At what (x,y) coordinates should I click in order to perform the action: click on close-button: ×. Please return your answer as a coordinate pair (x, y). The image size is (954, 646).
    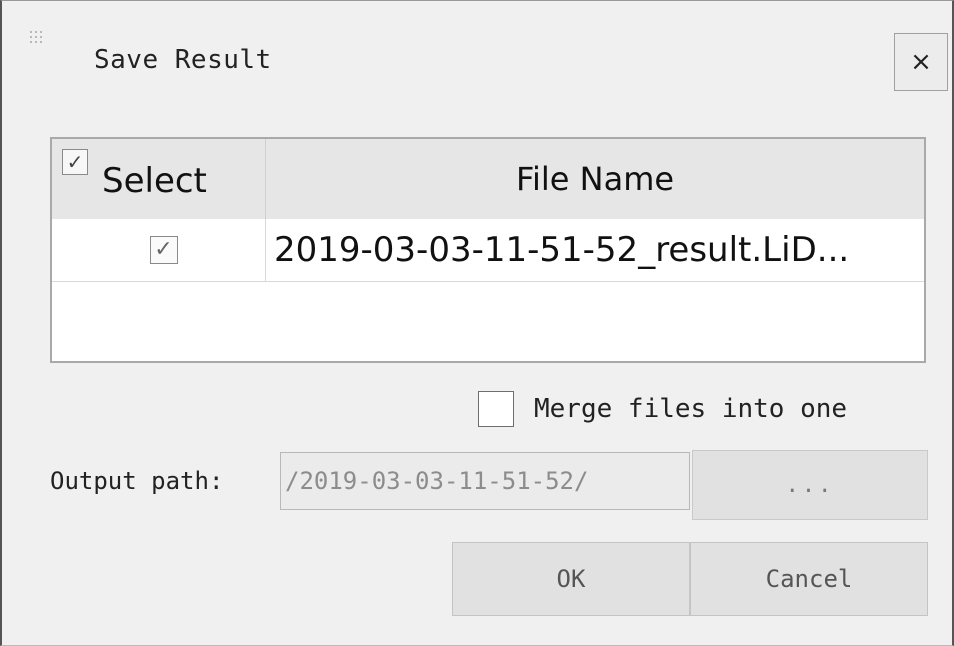
    Looking at the image, I should click on (921, 62).